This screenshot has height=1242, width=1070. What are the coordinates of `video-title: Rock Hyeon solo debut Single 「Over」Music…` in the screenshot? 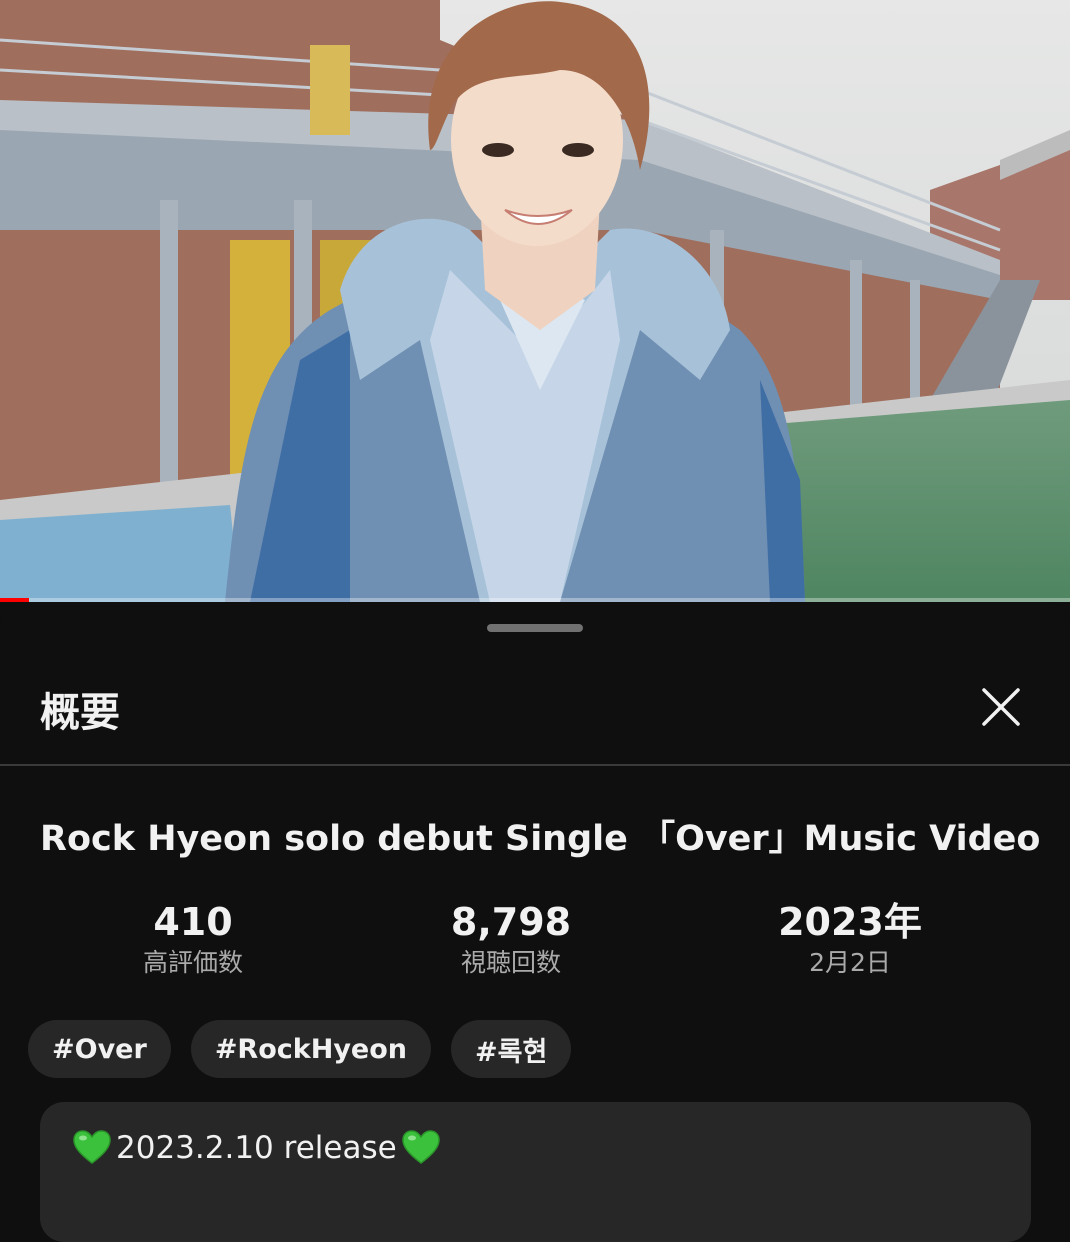 It's located at (540, 839).